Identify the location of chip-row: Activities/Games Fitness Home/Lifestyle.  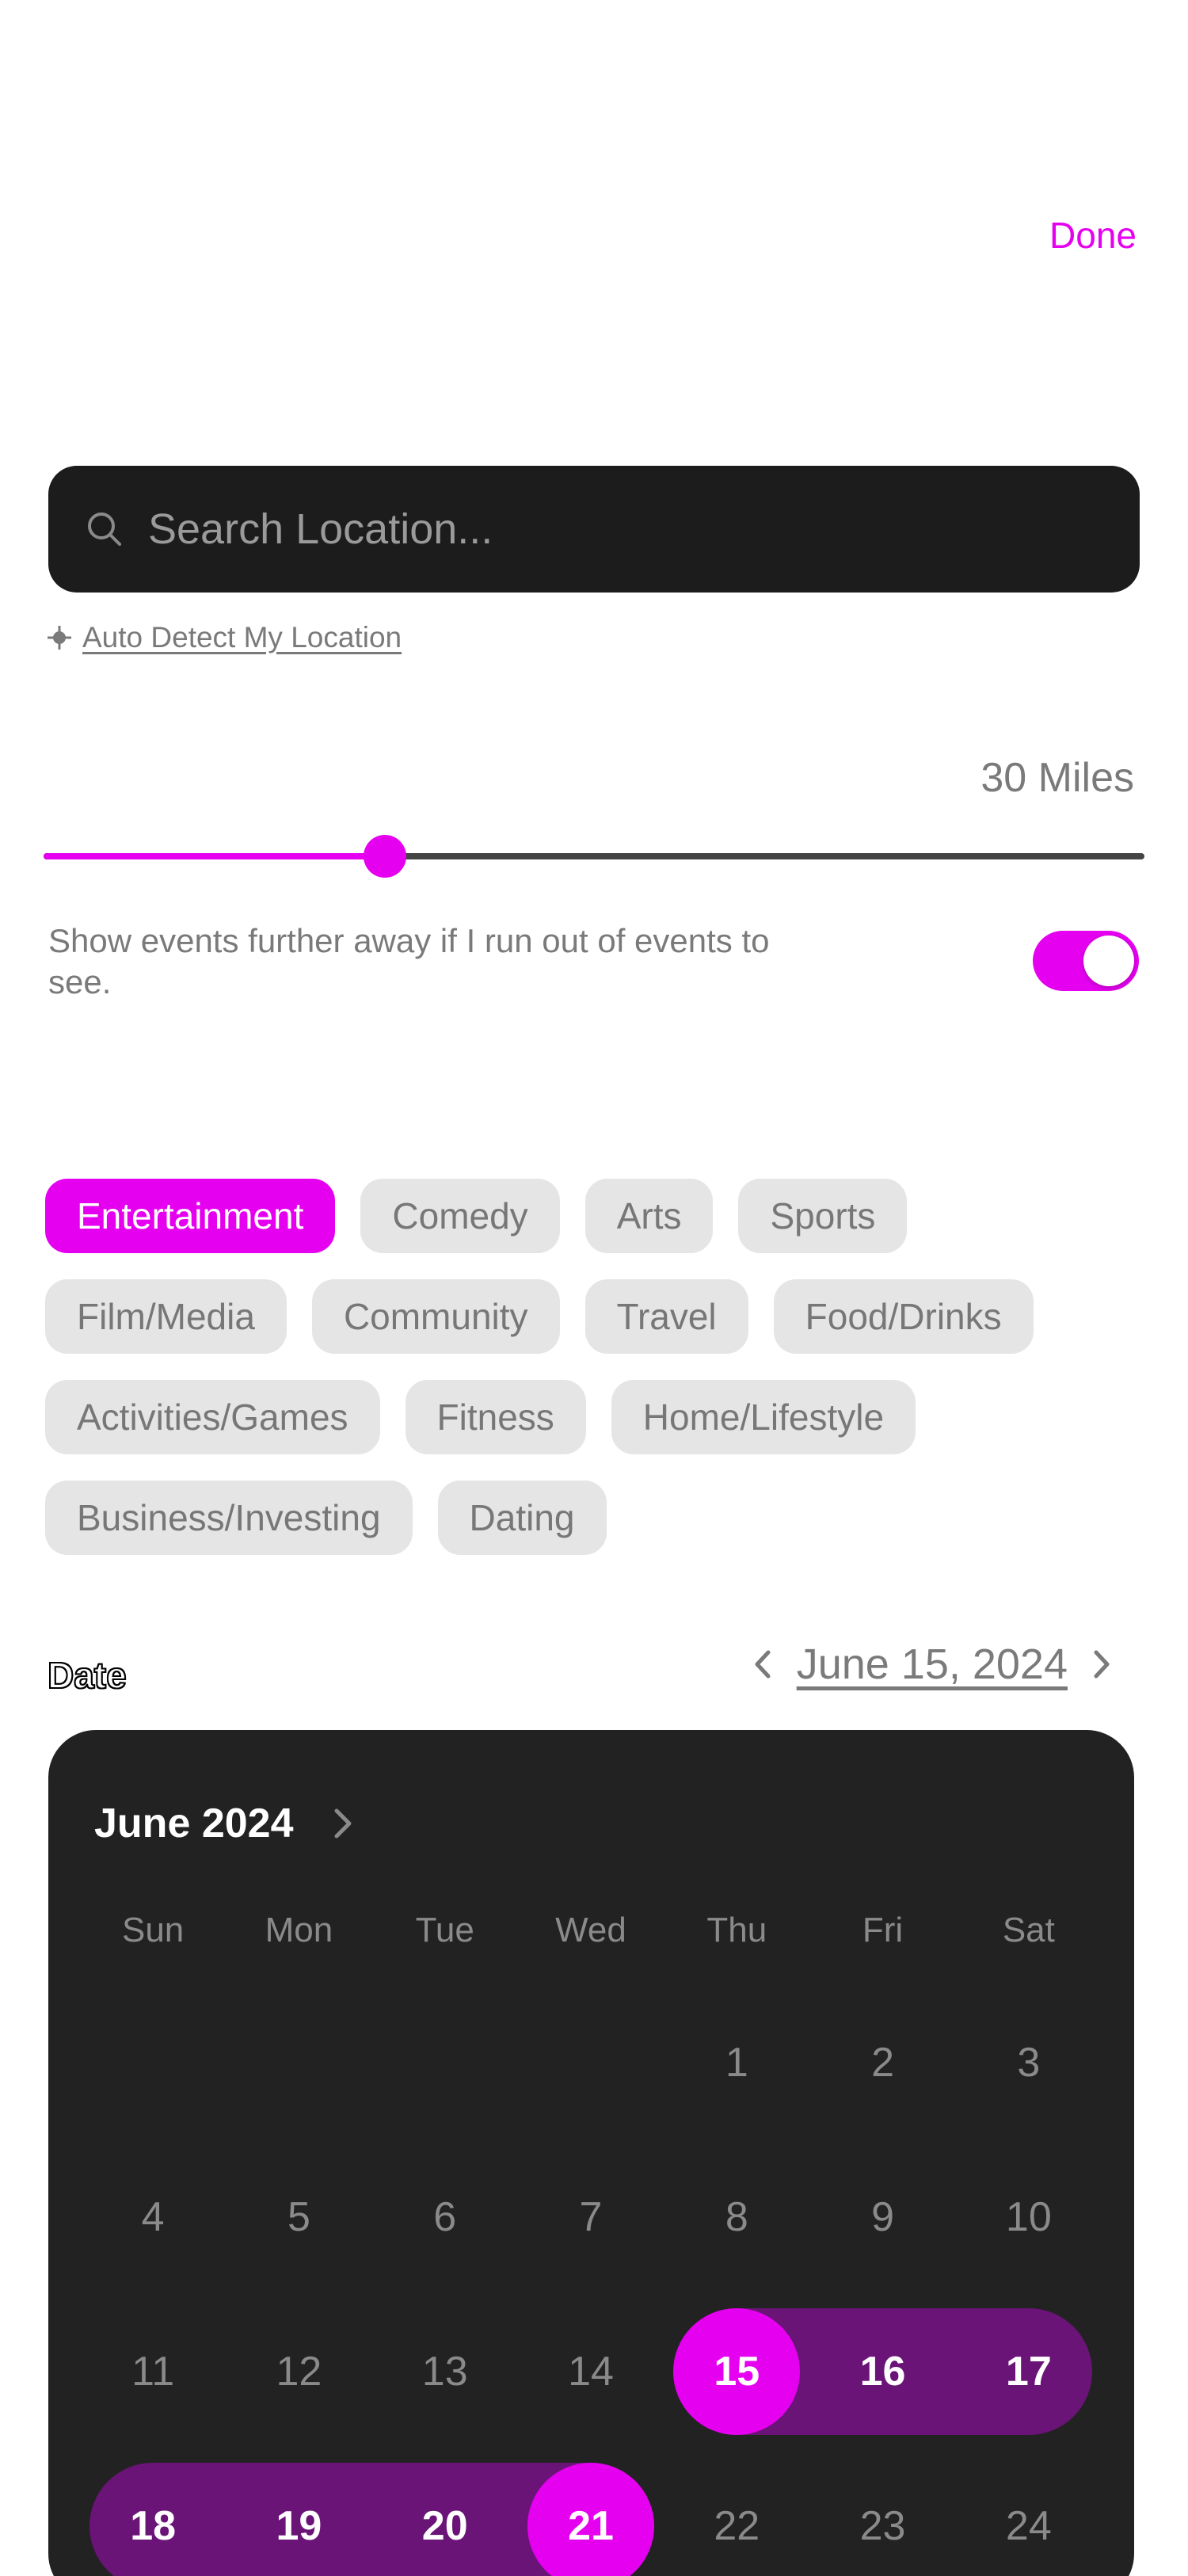
(595, 1417).